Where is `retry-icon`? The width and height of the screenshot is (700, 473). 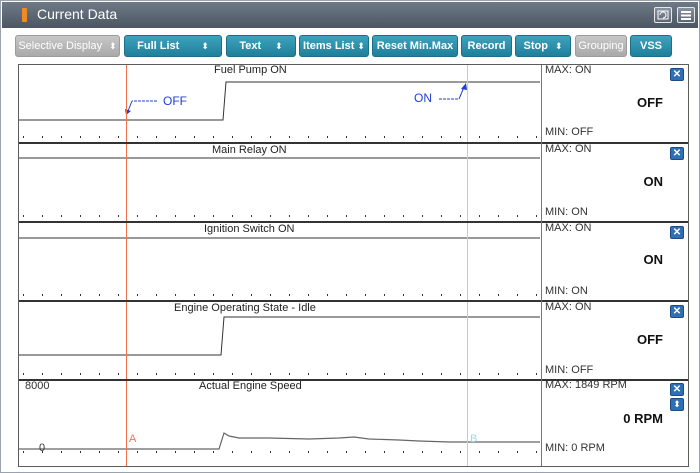
retry-icon is located at coordinates (663, 15).